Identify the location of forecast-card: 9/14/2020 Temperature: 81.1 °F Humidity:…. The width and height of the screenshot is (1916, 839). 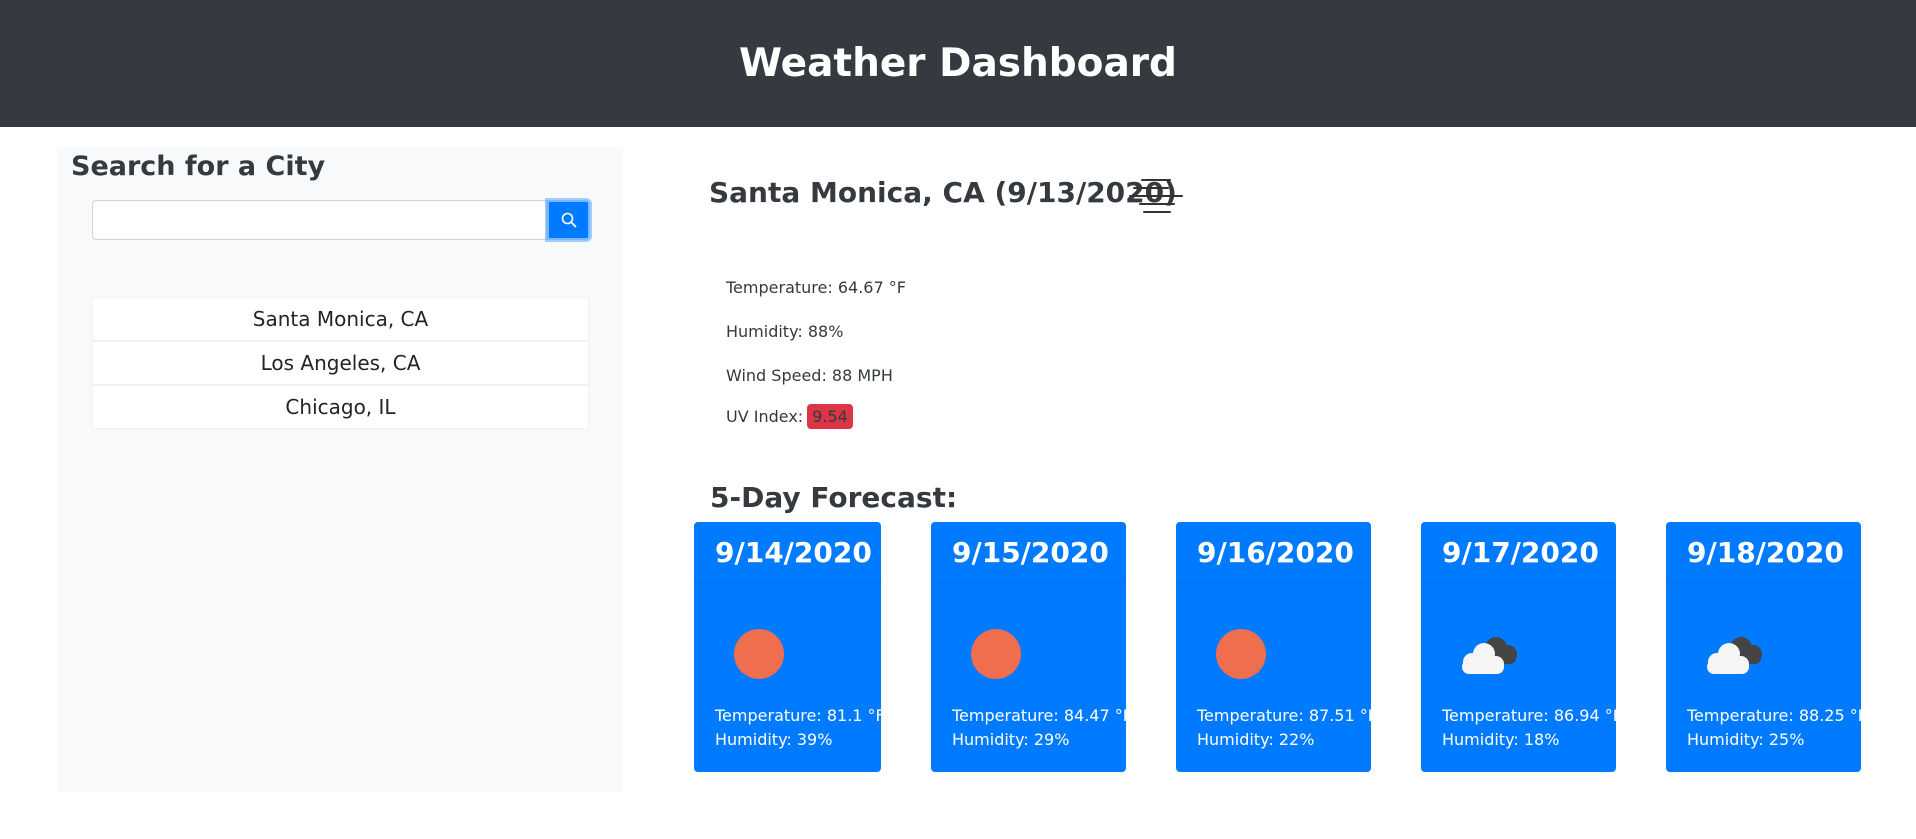
(789, 647).